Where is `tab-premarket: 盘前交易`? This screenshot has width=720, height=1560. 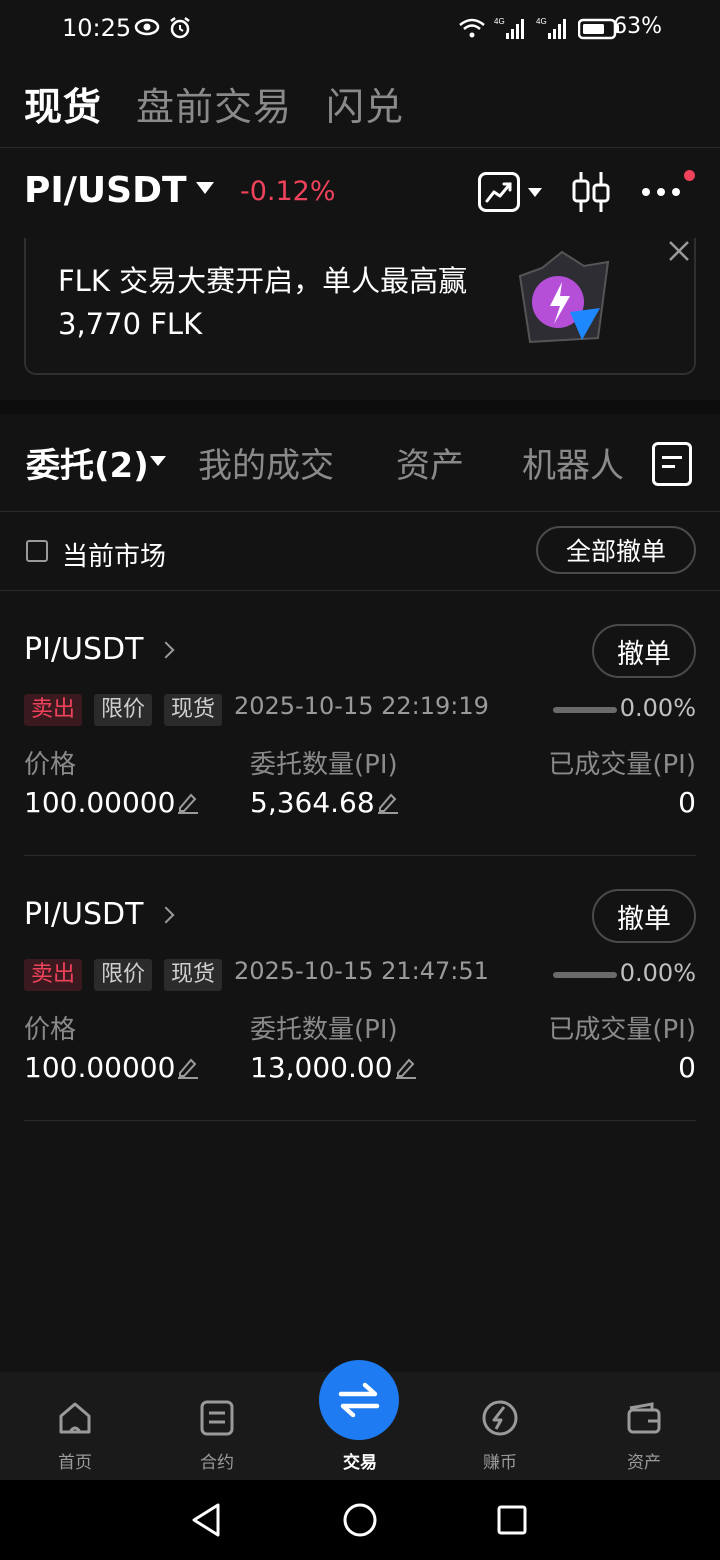
tab-premarket: 盘前交易 is located at coordinates (214, 103).